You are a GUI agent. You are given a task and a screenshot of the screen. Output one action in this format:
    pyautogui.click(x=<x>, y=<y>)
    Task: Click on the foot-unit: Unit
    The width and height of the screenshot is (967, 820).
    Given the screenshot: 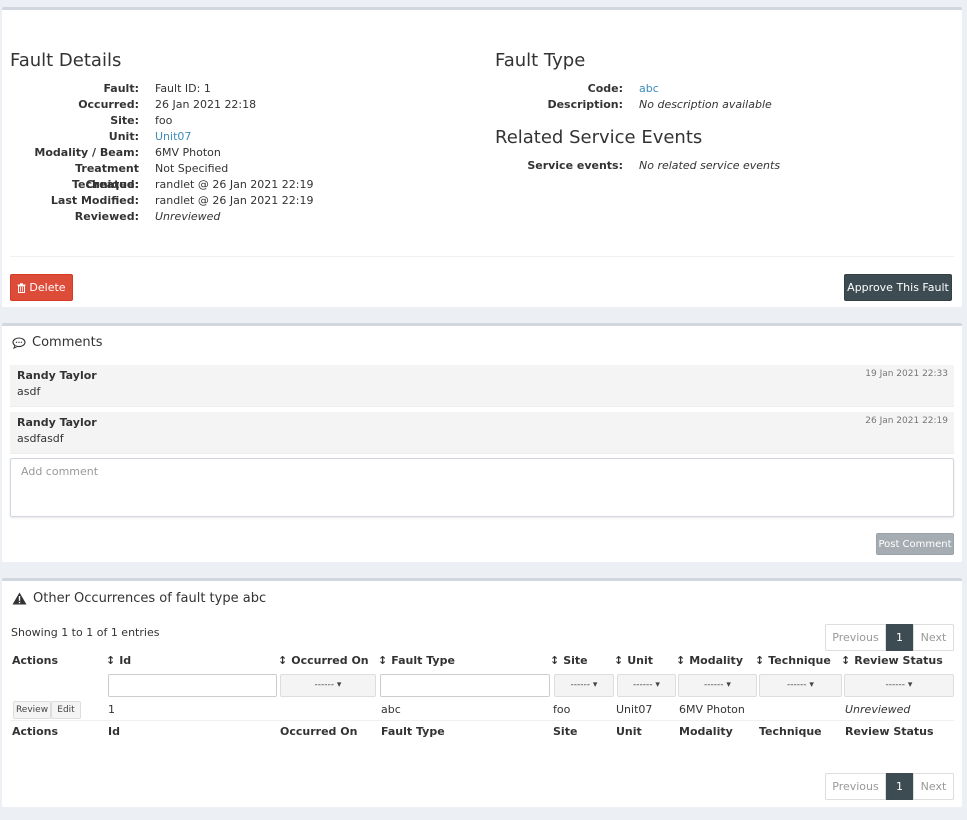 What is the action you would take?
    pyautogui.click(x=629, y=731)
    